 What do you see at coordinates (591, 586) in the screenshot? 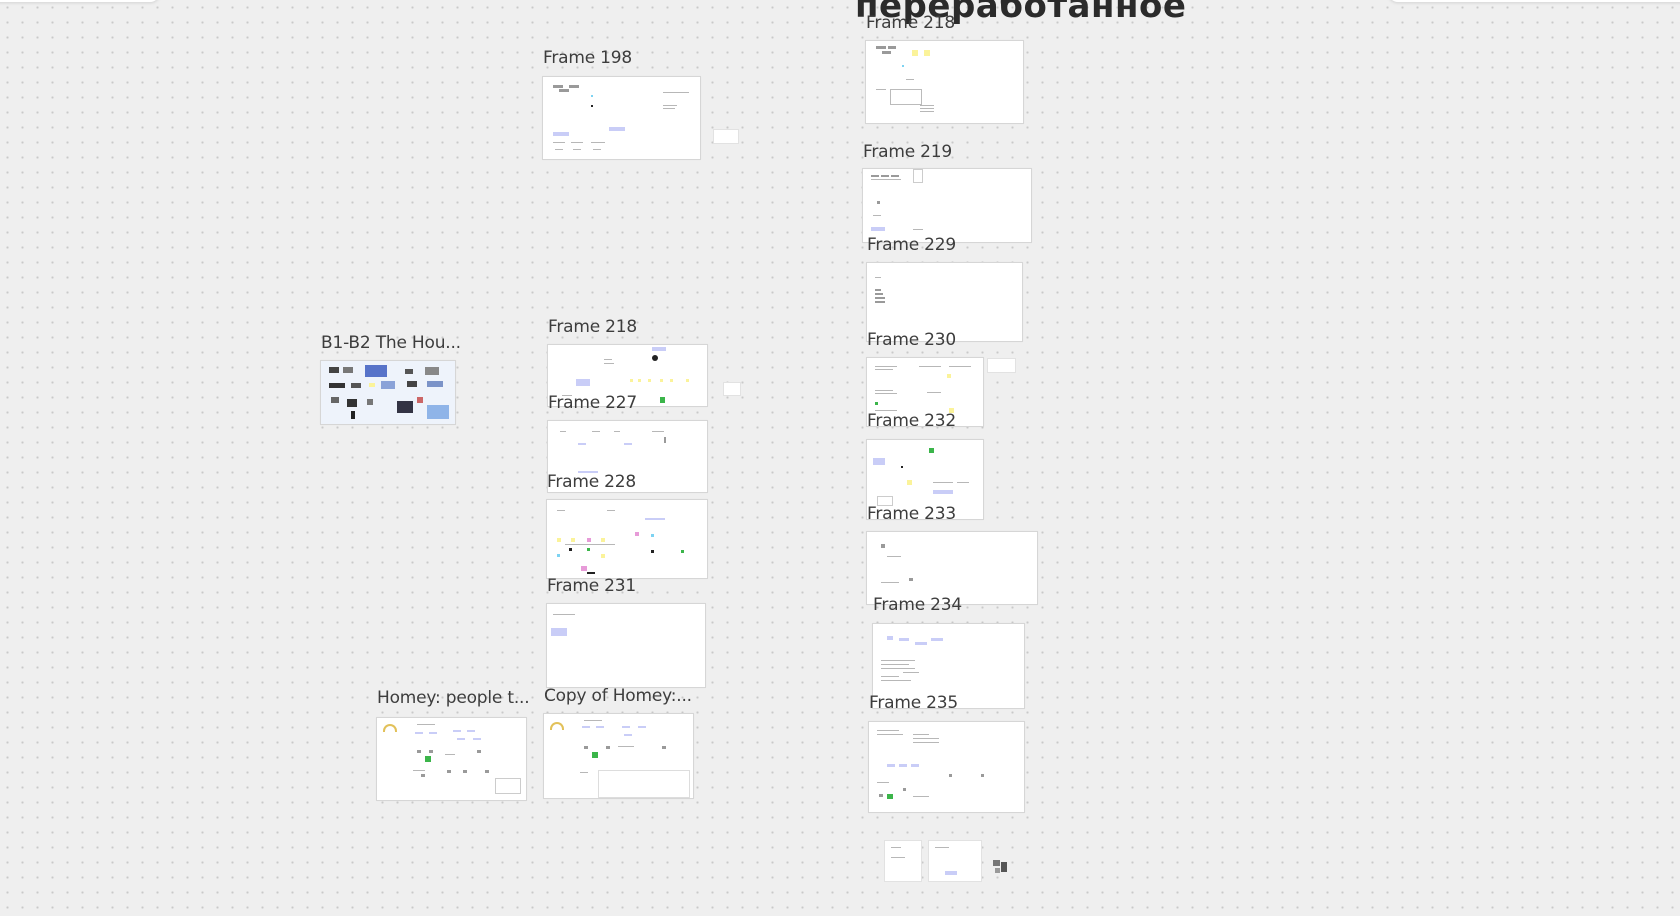
I see `frame-label-231: Frame 231` at bounding box center [591, 586].